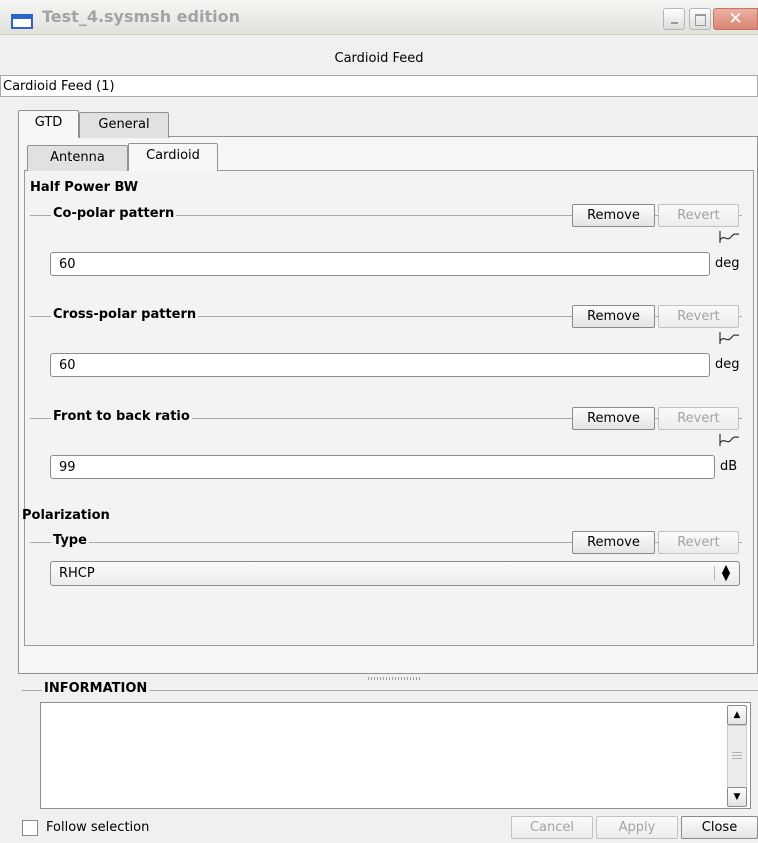  Describe the element at coordinates (379, 58) in the screenshot. I see `feed-header-title: Cardioid Feed` at that location.